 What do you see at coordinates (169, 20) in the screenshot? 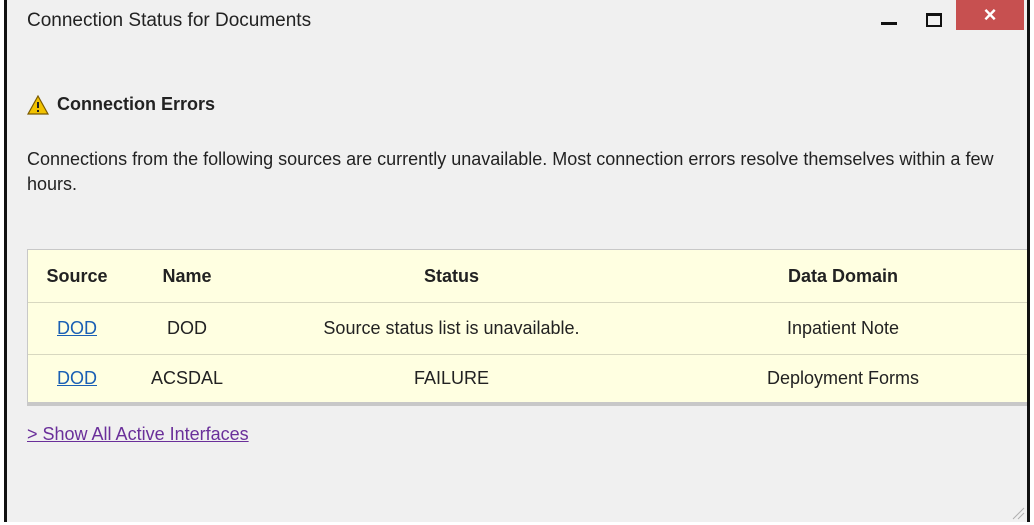
I see `window-title: Connection Status for Documents` at bounding box center [169, 20].